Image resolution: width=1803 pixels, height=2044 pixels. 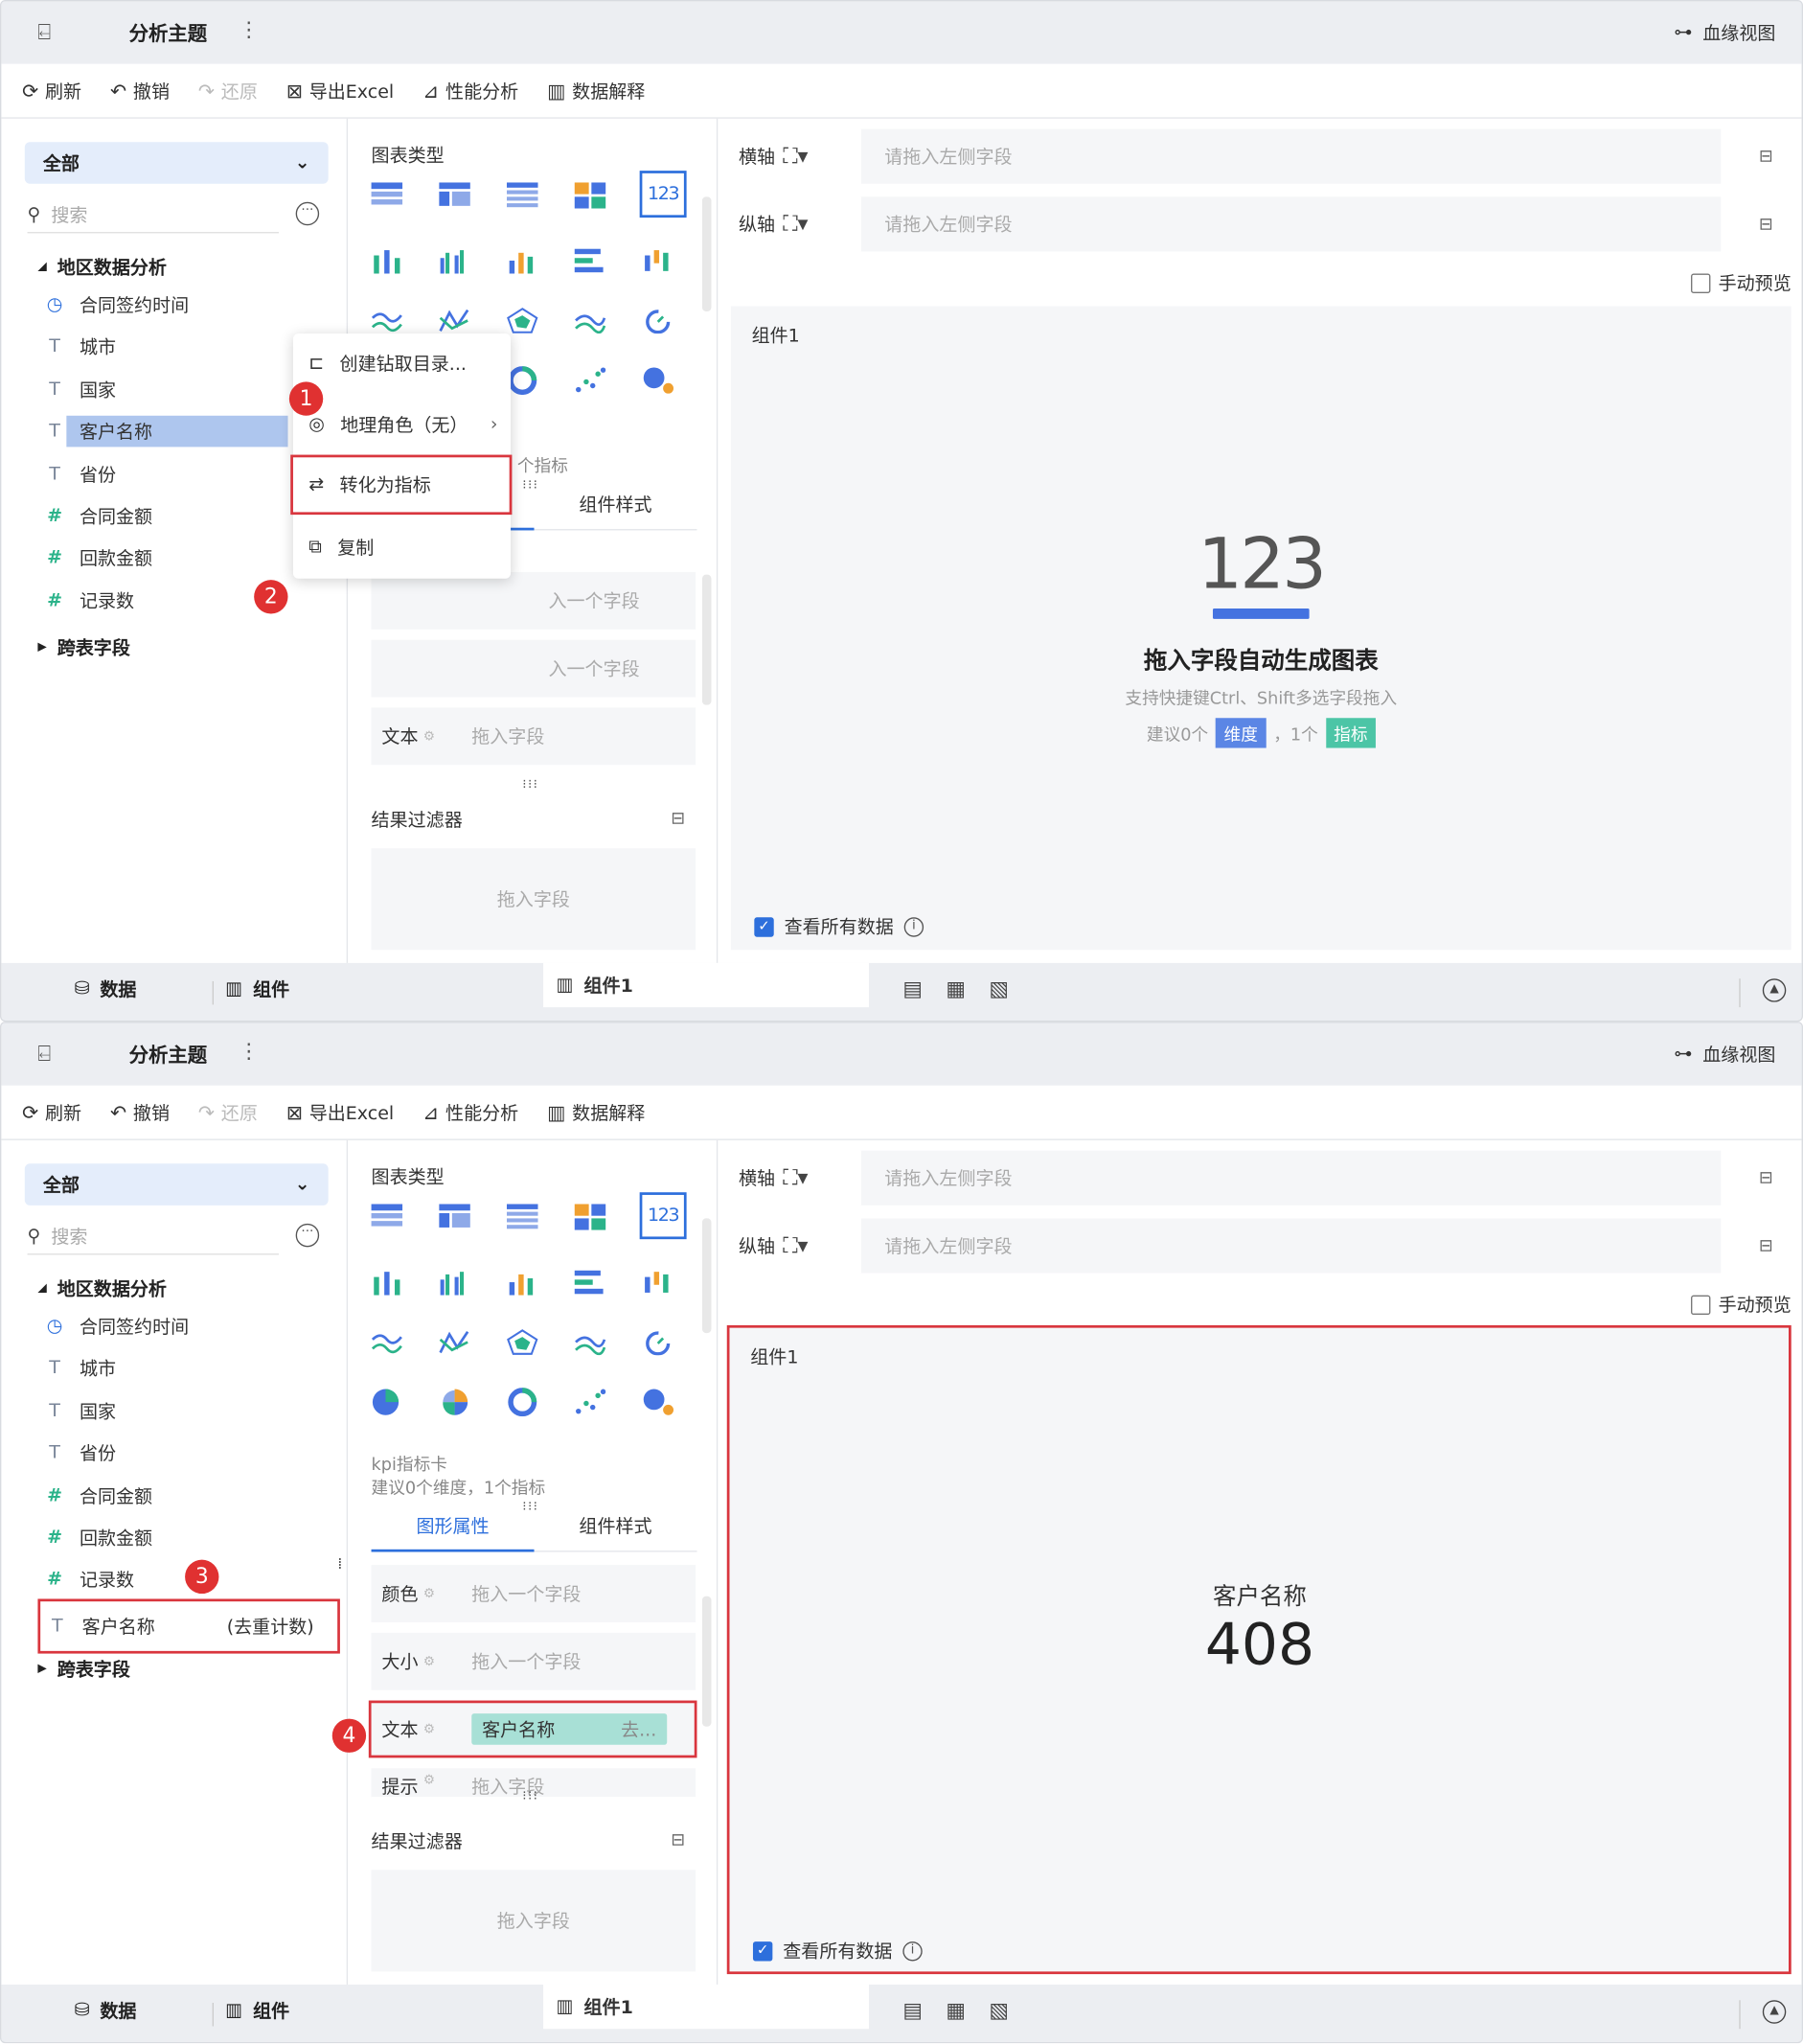 I want to click on filter-settings-icon: ⊟, so click(x=678, y=1841).